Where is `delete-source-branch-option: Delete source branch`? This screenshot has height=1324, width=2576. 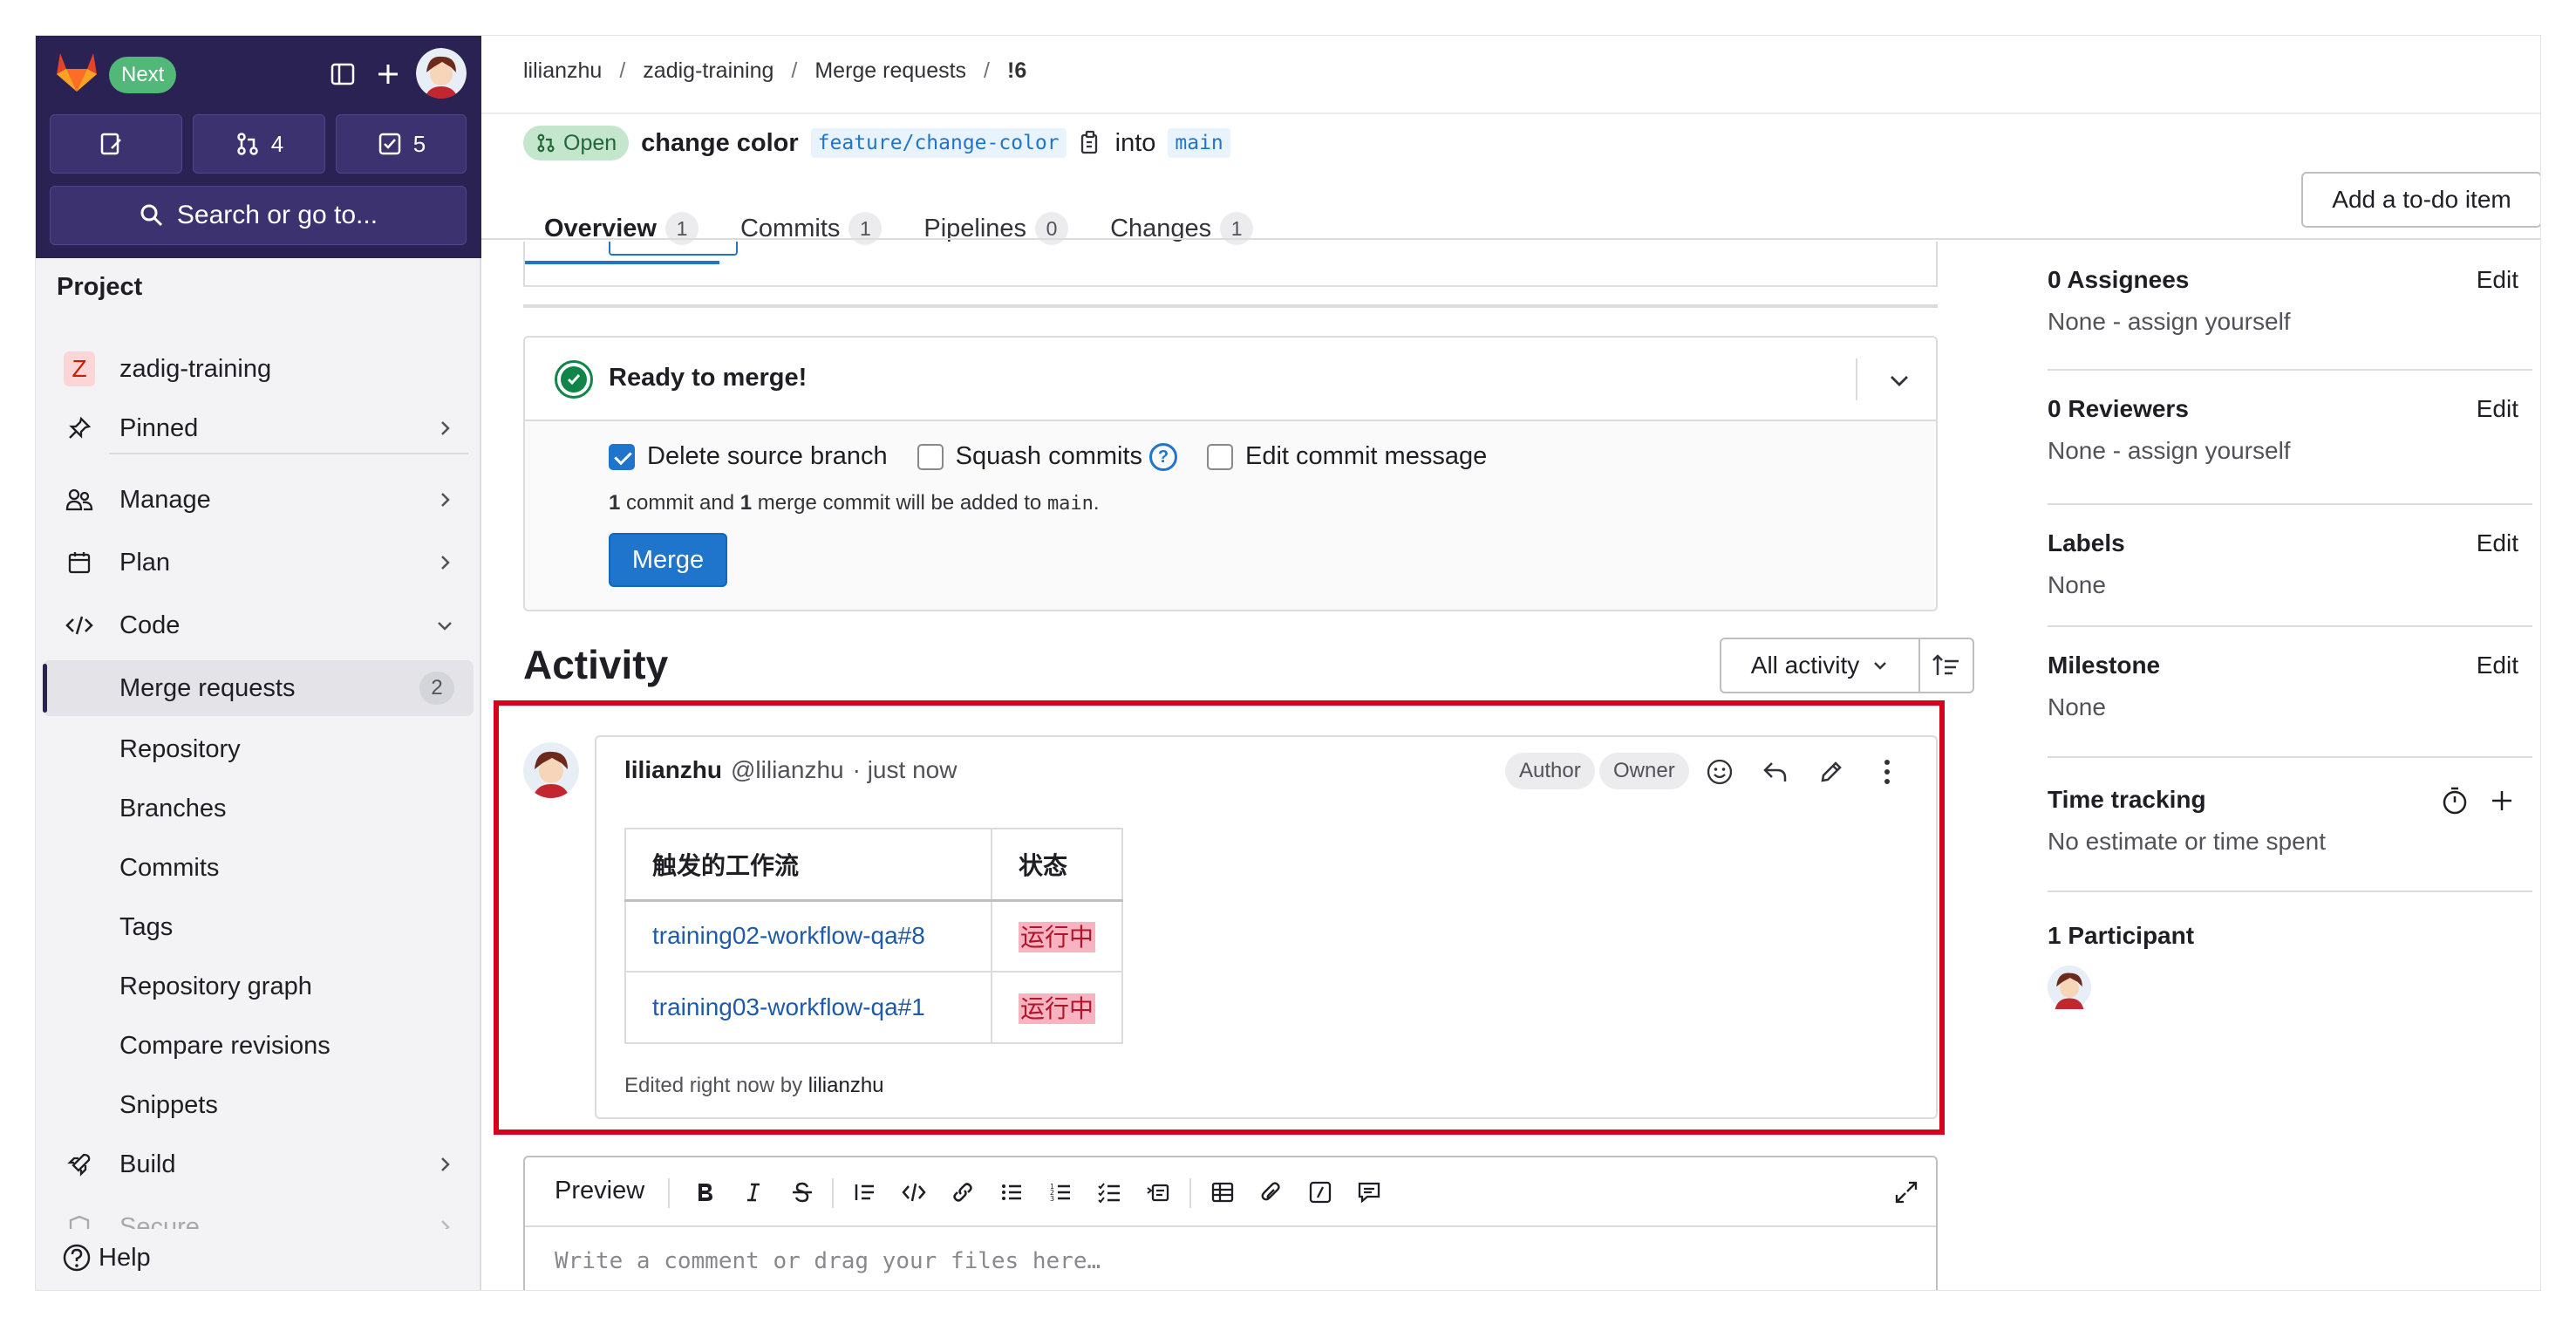
delete-source-branch-option: Delete source branch is located at coordinates (749, 456).